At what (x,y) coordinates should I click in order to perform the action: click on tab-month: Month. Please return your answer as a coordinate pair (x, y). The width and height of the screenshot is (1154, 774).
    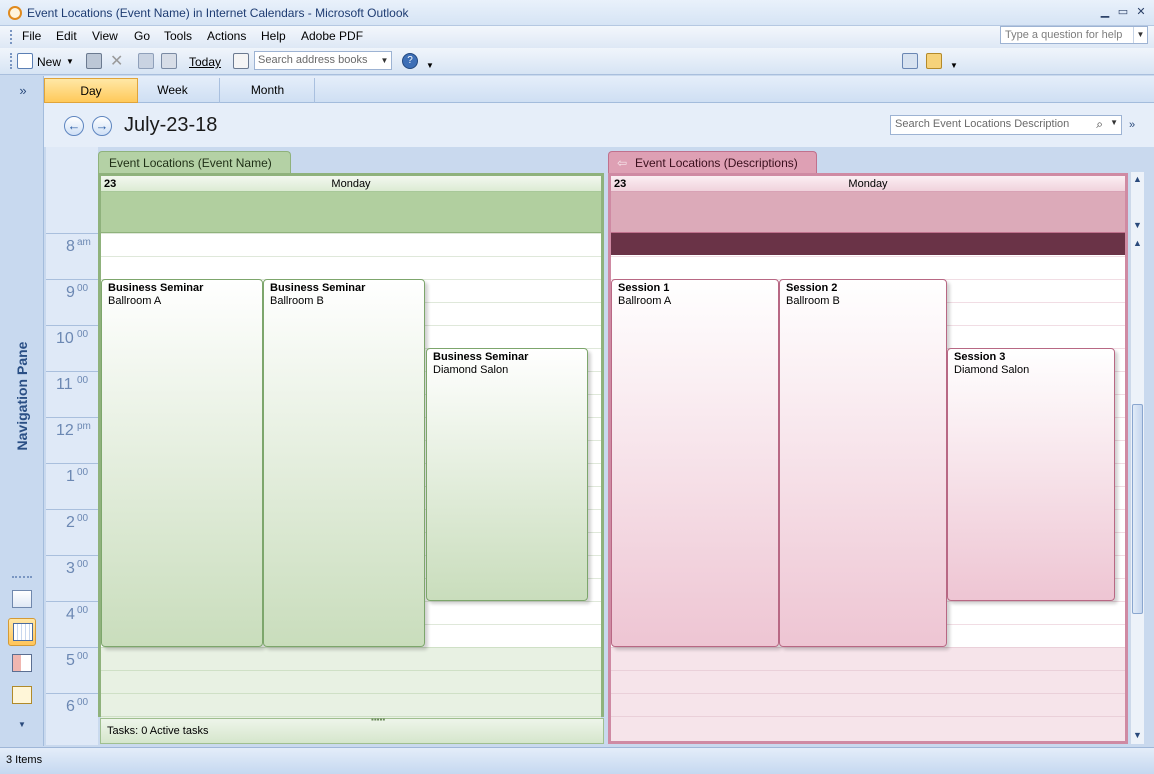
    Looking at the image, I should click on (268, 90).